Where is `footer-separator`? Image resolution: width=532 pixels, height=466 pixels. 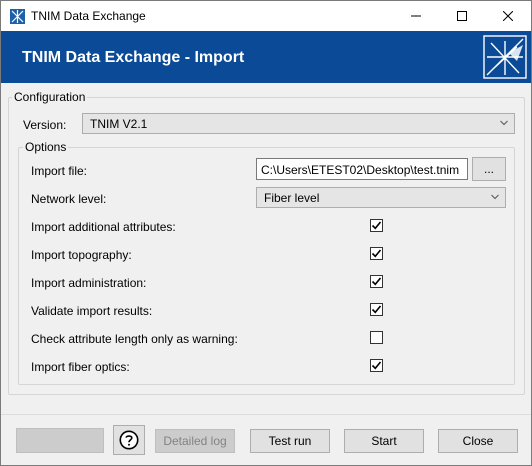
footer-separator is located at coordinates (266, 414).